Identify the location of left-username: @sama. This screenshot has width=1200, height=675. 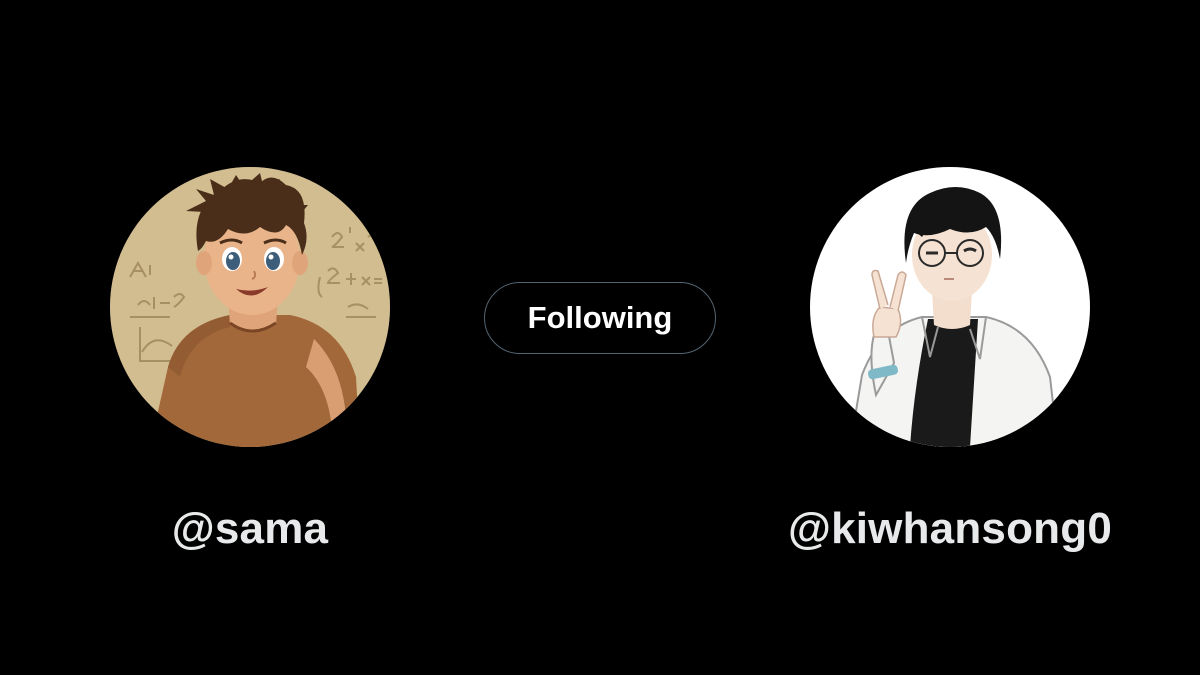
(250, 529).